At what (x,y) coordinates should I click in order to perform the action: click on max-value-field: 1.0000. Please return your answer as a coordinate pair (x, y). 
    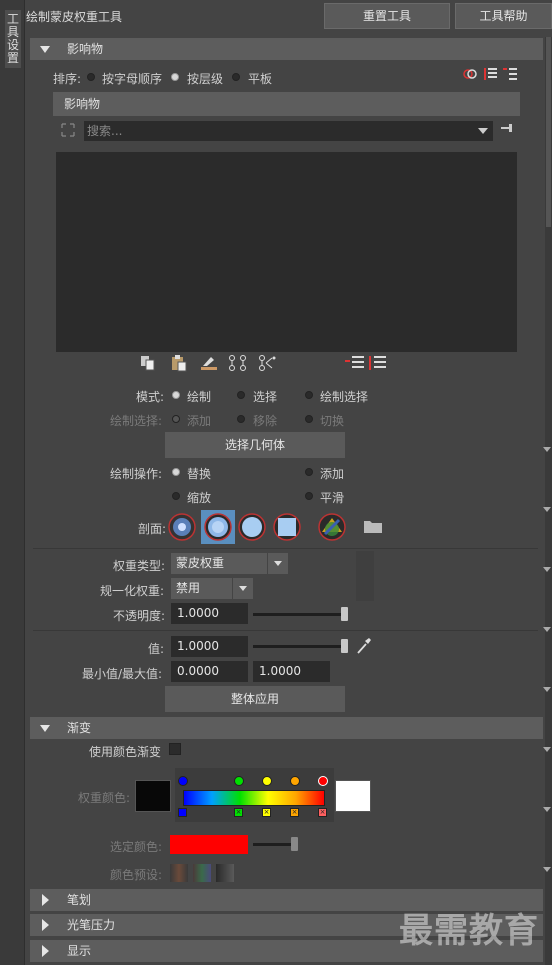
    Looking at the image, I should click on (291, 671).